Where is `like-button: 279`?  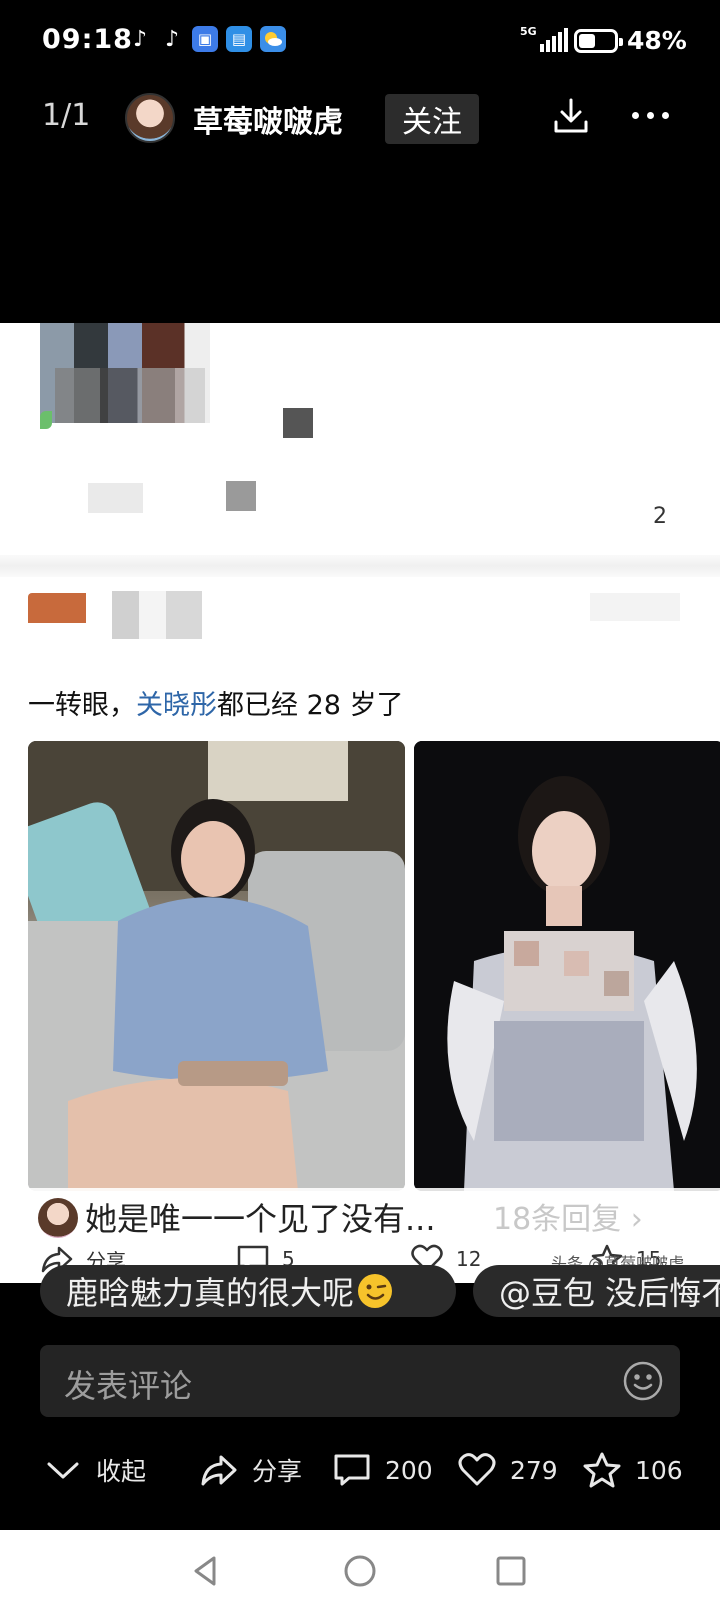 like-button: 279 is located at coordinates (508, 1470).